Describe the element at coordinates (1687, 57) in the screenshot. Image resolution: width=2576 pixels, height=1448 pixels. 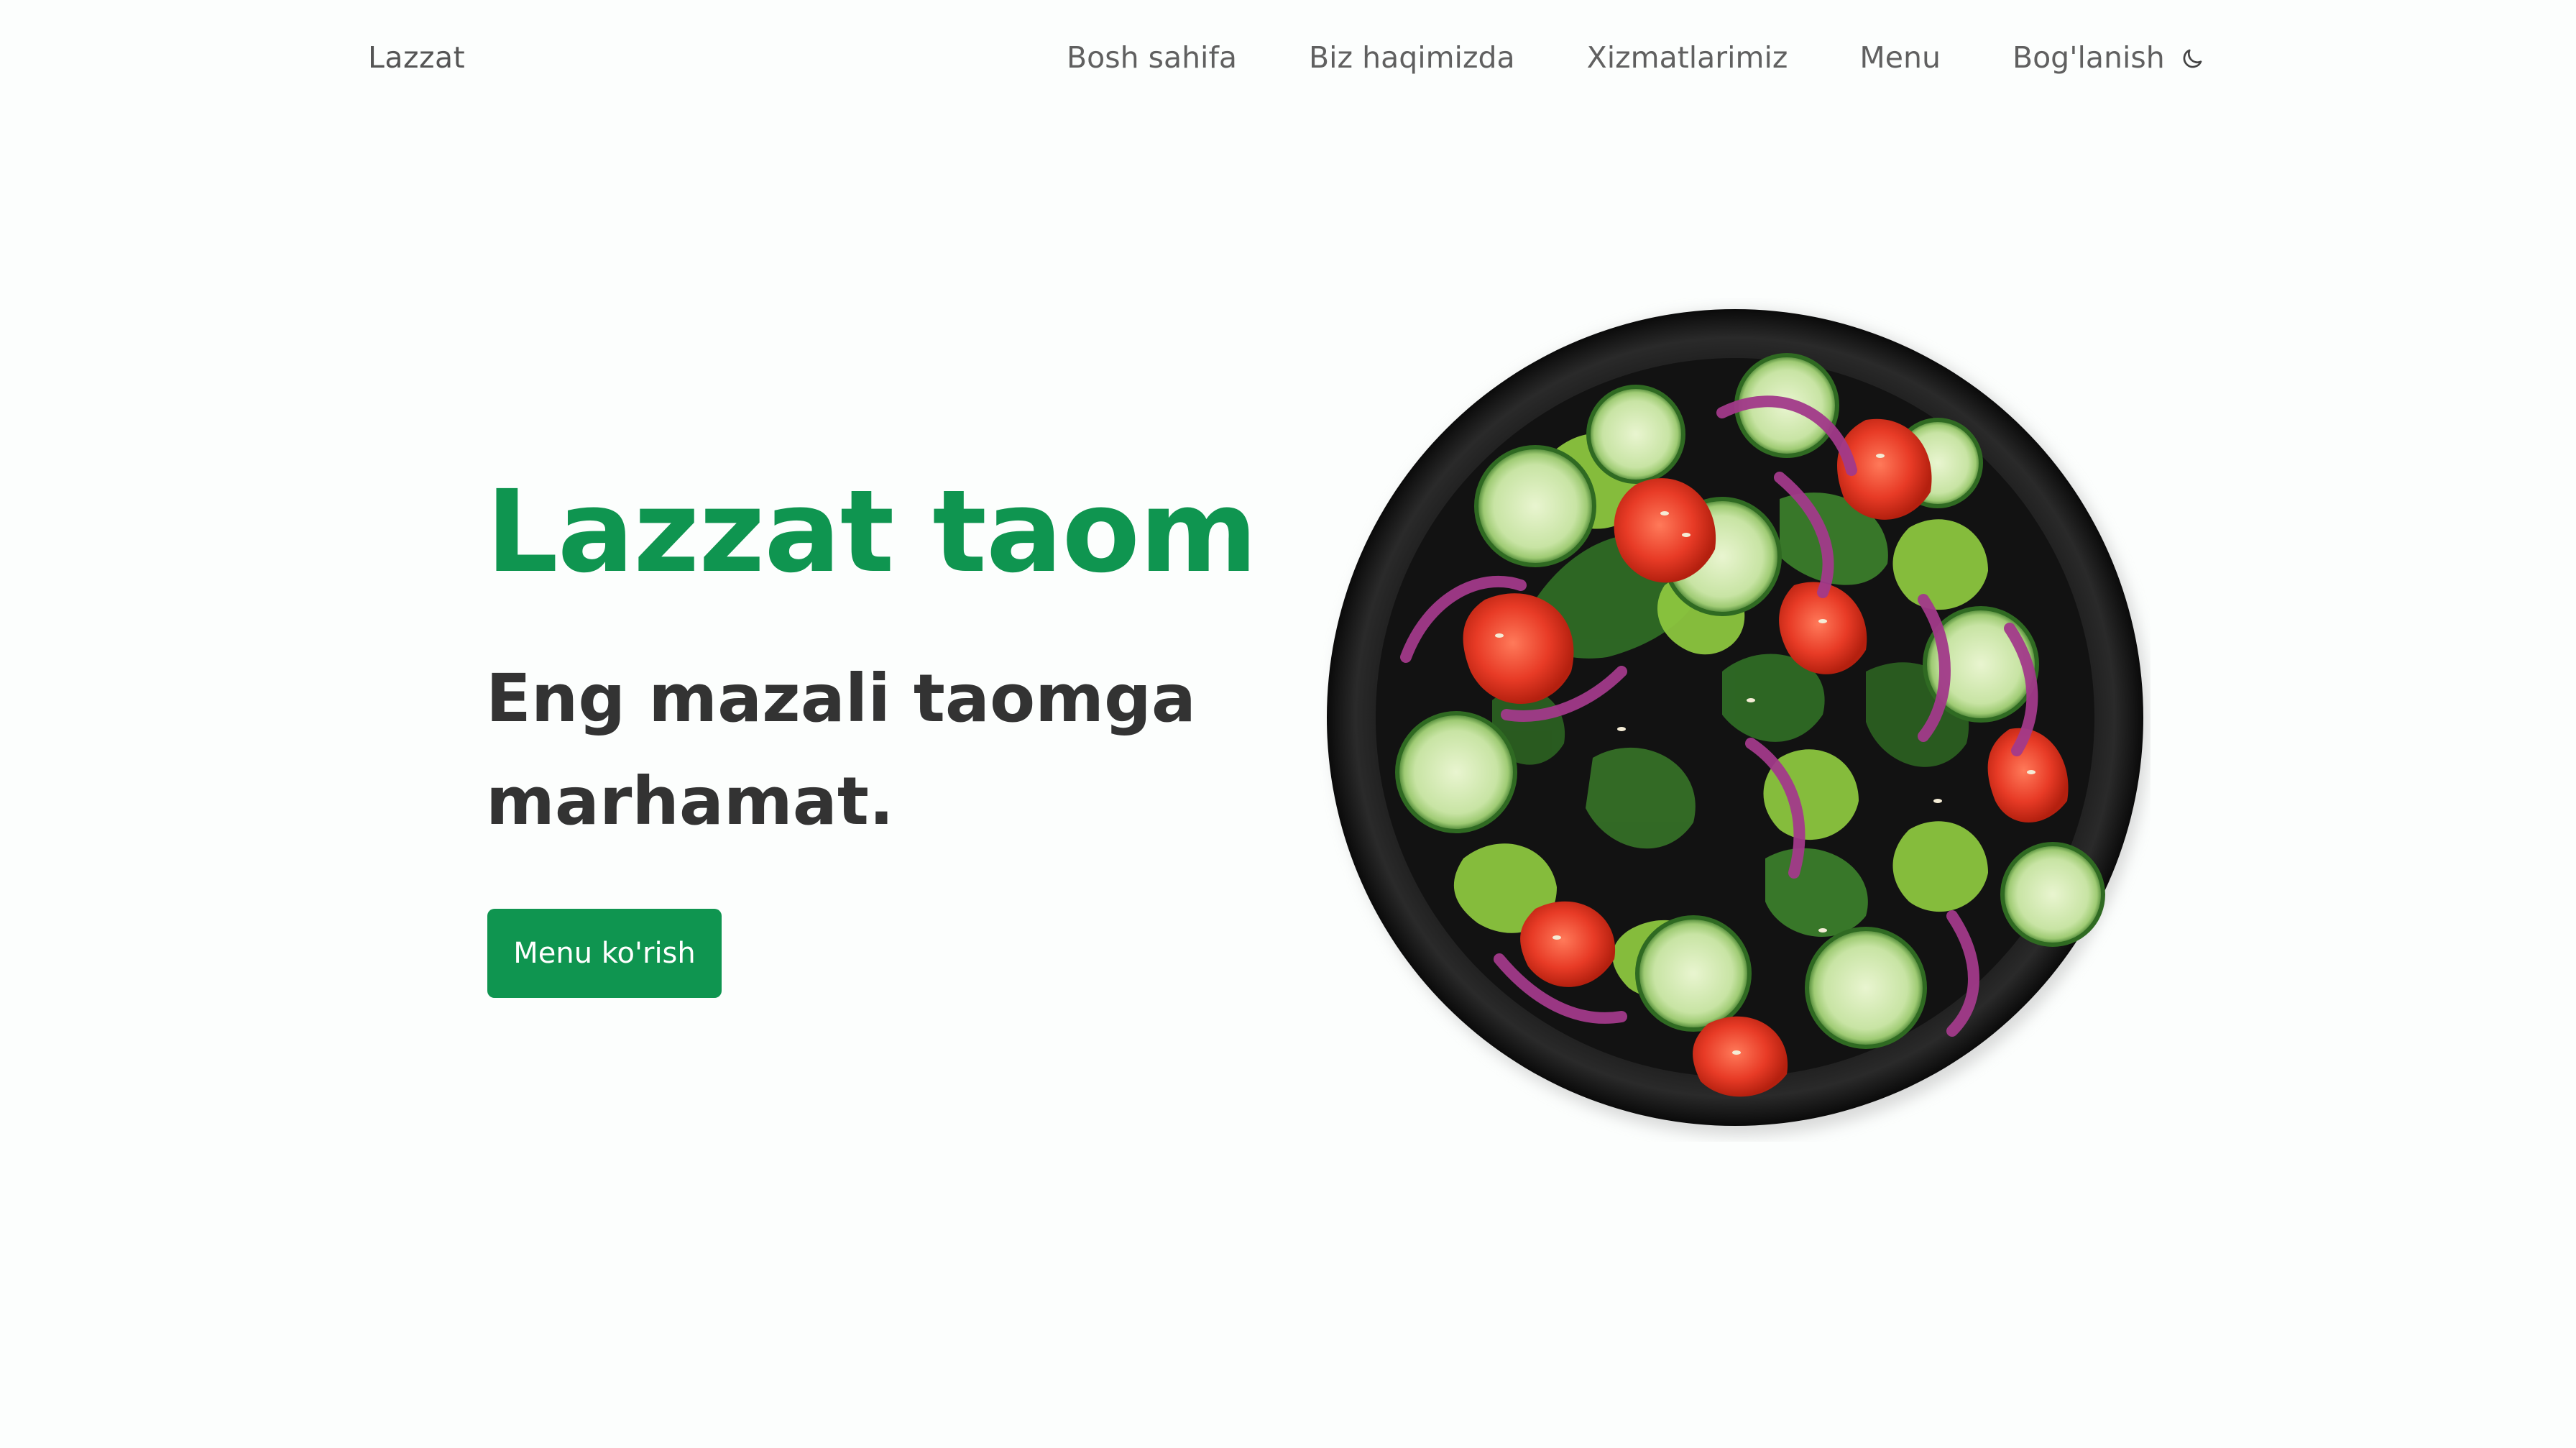
I see `nav-item-xizmatlarimiz: Xizmatlarimiz` at that location.